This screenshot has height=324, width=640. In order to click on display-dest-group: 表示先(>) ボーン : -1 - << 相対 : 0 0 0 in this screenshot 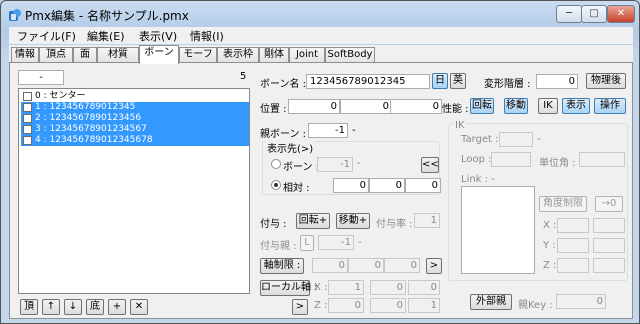, I will do `click(351, 167)`.